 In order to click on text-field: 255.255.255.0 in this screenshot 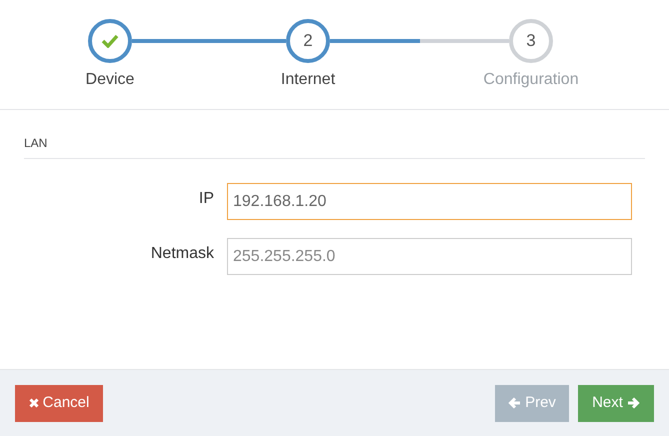, I will do `click(429, 256)`.